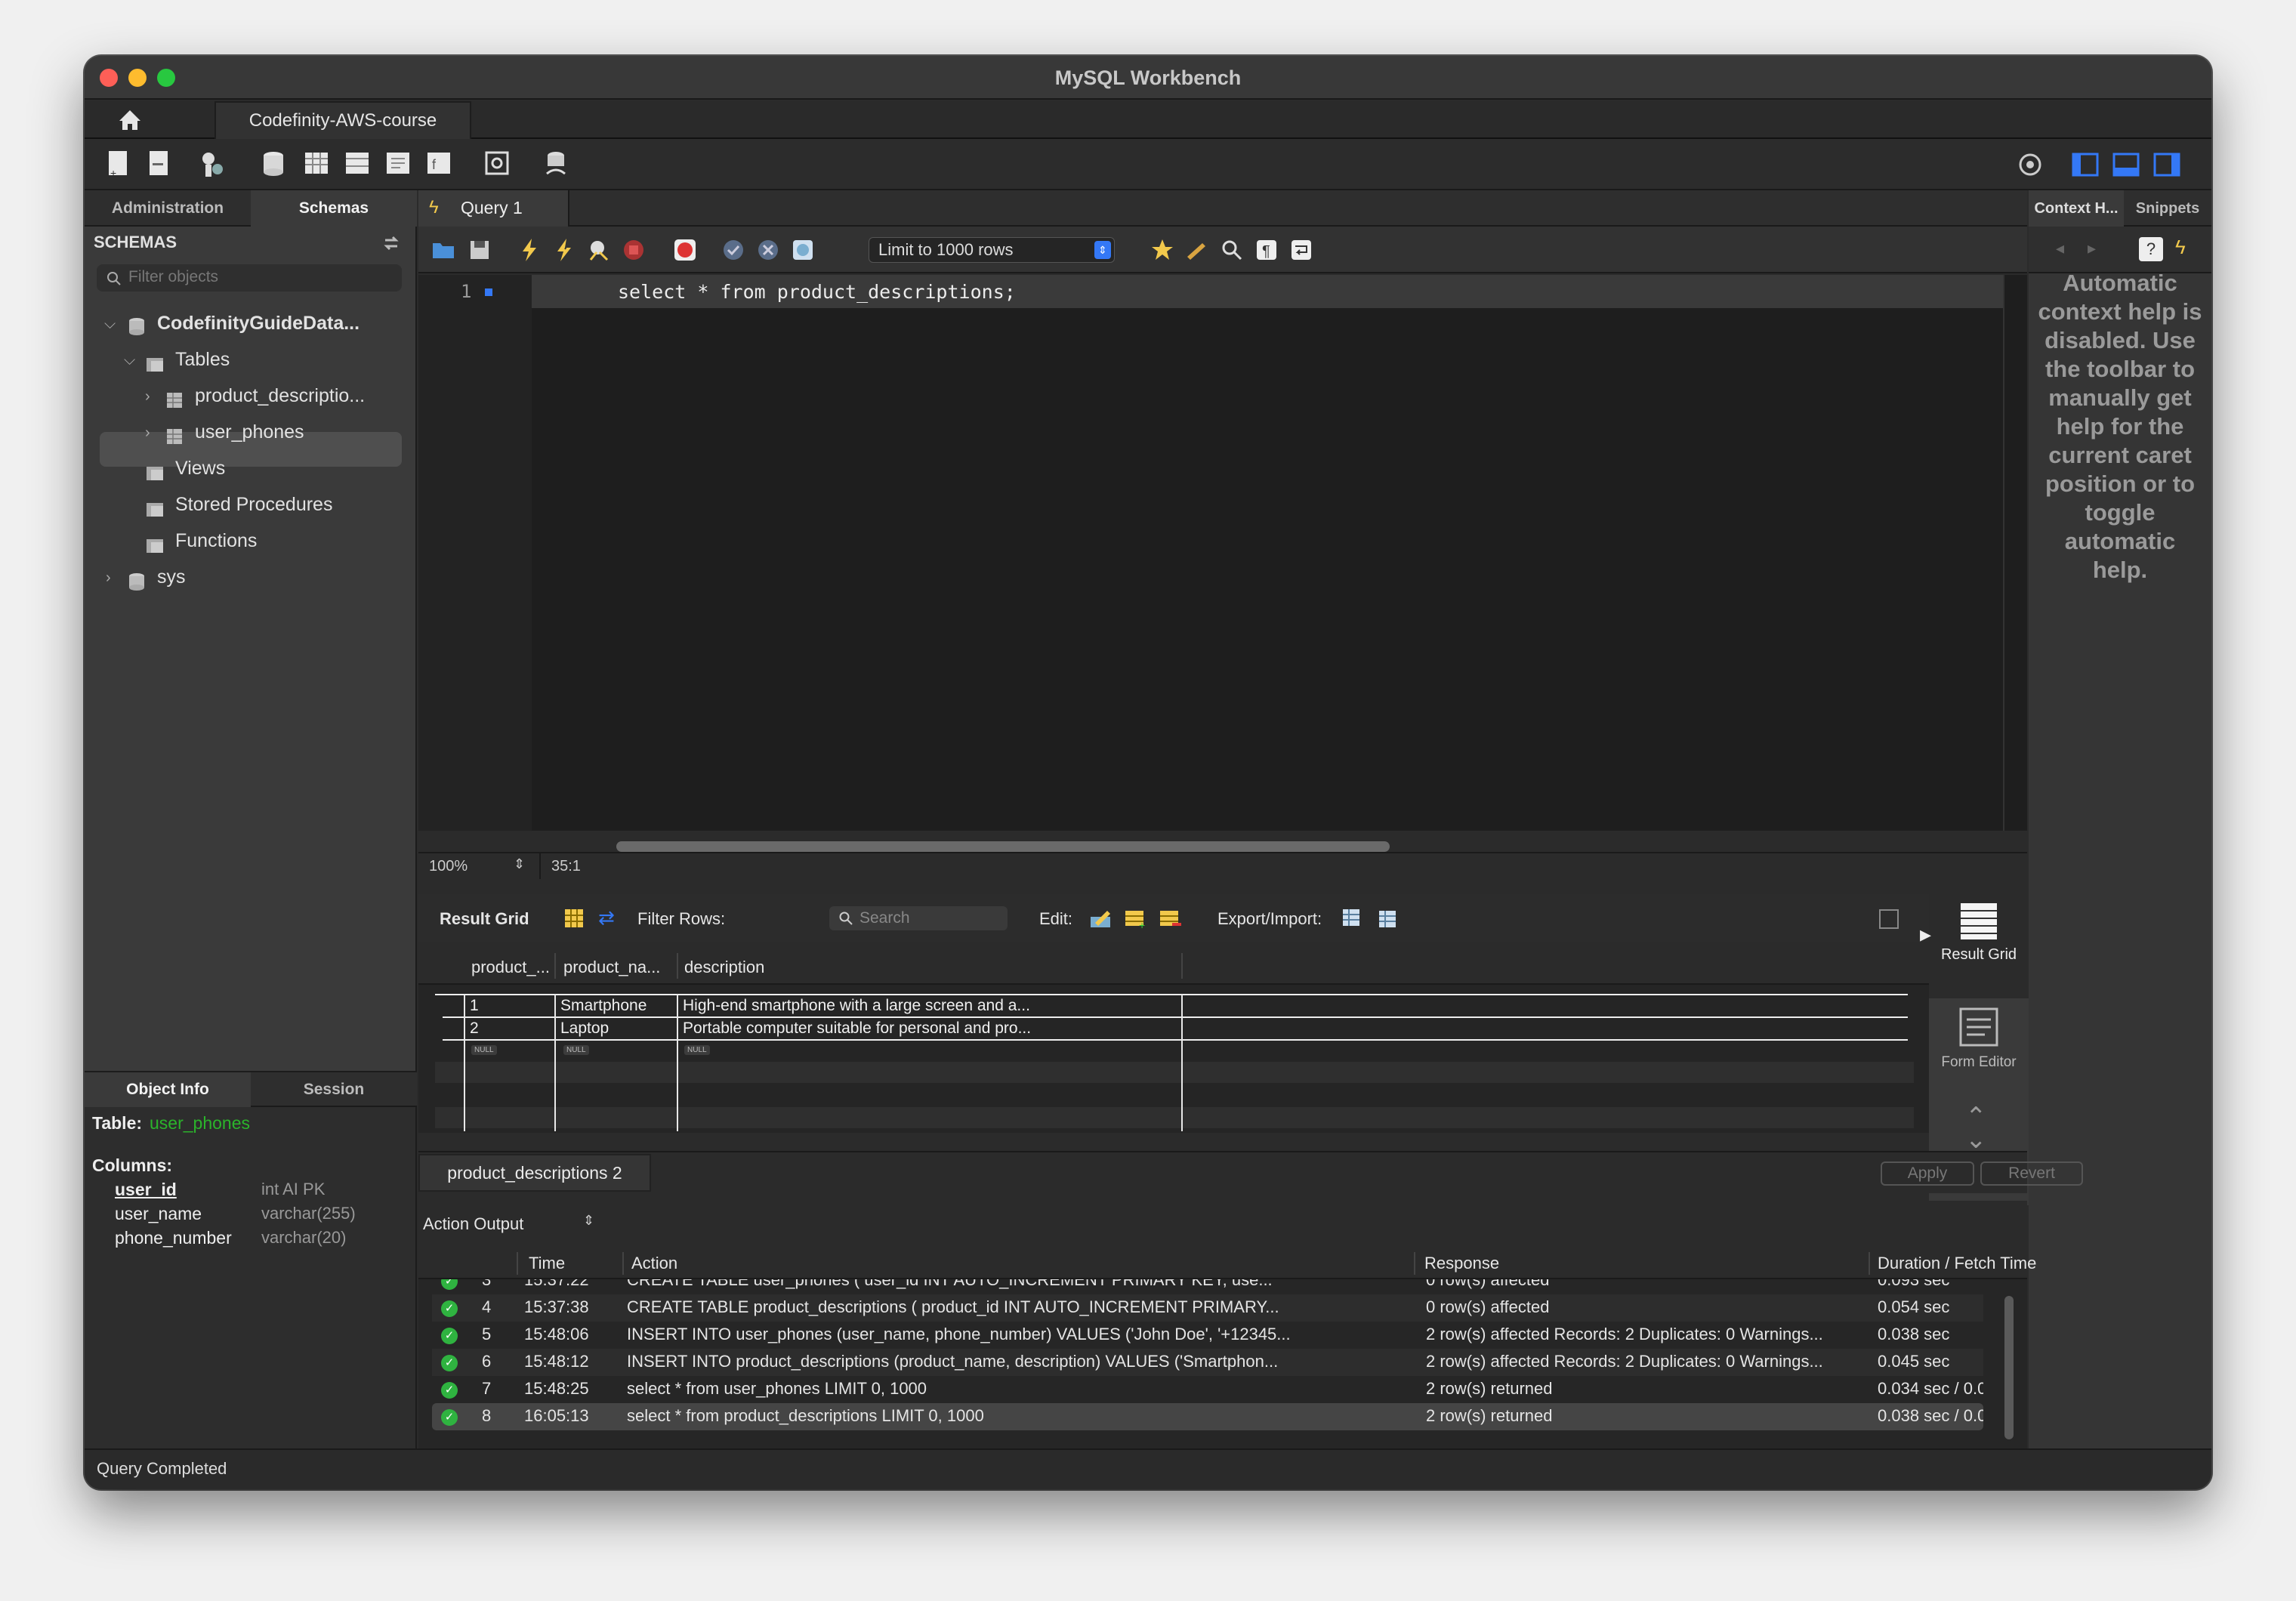 The height and width of the screenshot is (1601, 2296). What do you see at coordinates (334, 1089) in the screenshot?
I see `tab-session: Session` at bounding box center [334, 1089].